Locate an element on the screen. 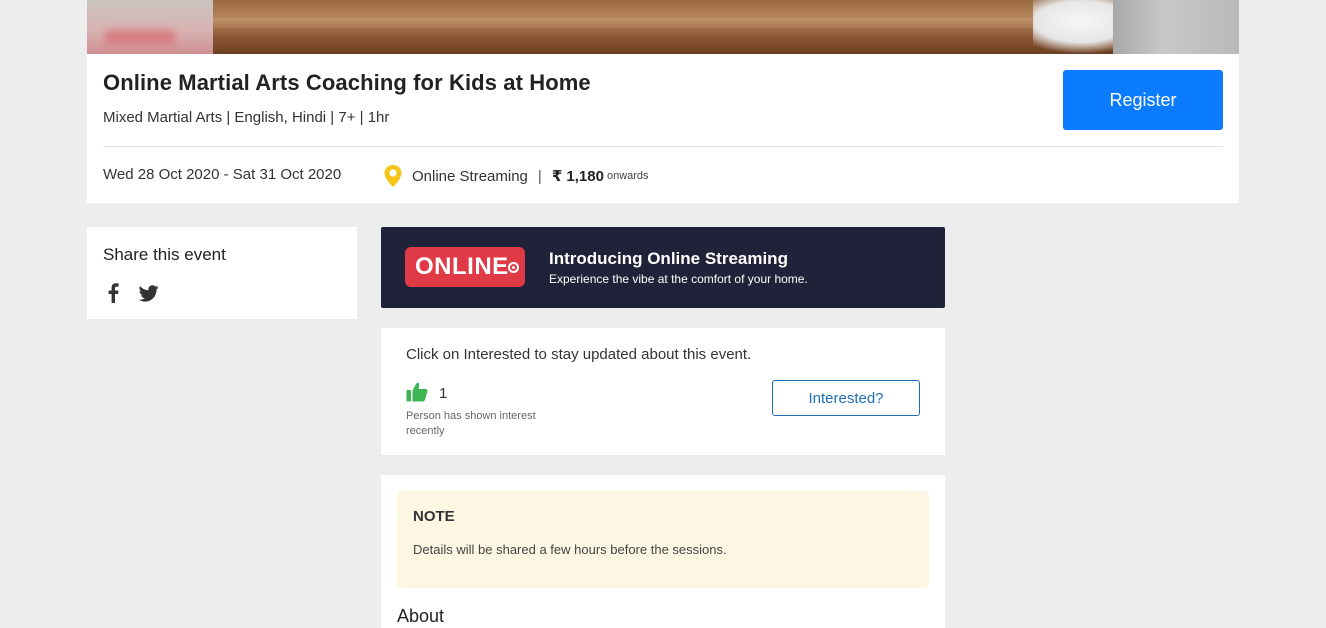  interested-button: Interested? is located at coordinates (846, 398).